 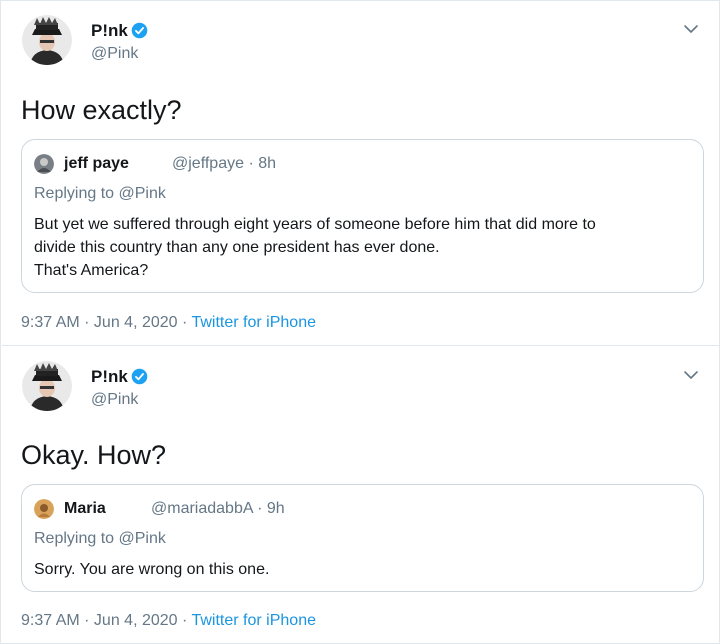 I want to click on tweet-text: How exactly?, so click(x=101, y=110).